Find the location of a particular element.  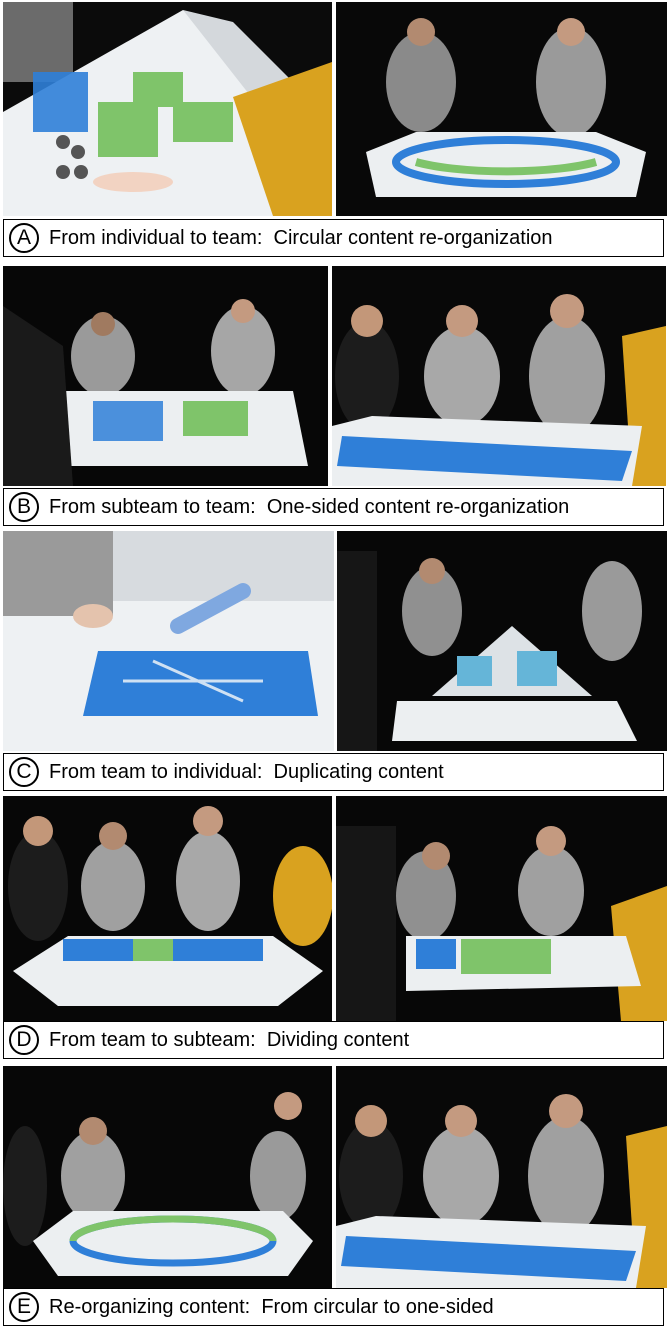

label-b: B is located at coordinates (24, 507).